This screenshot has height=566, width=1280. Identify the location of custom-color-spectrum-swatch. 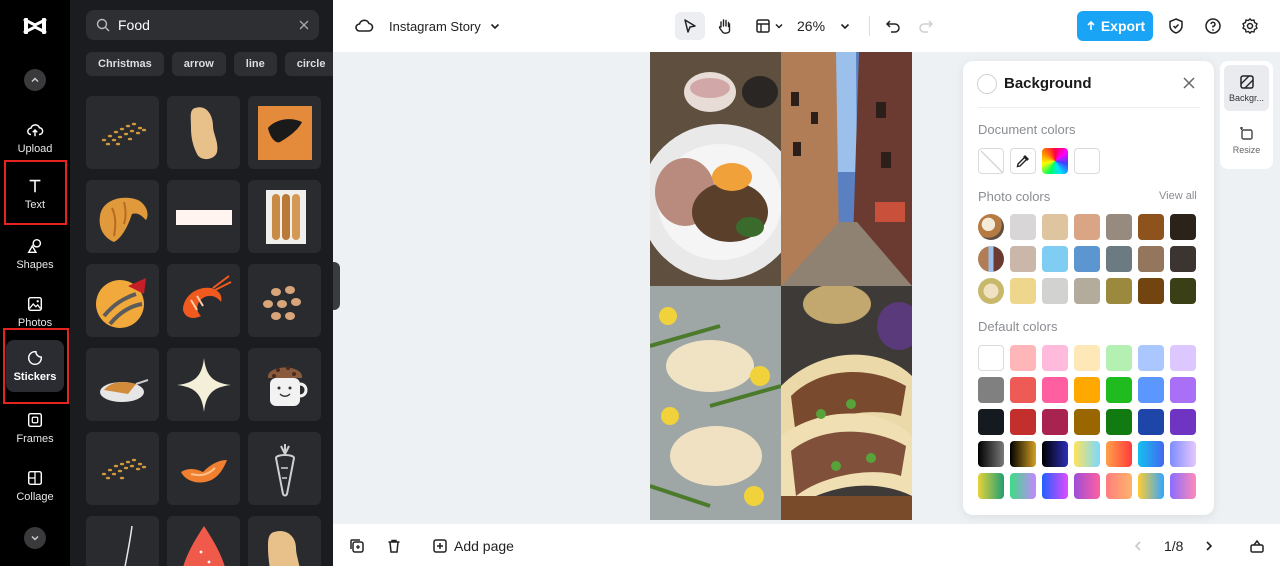
(1055, 161).